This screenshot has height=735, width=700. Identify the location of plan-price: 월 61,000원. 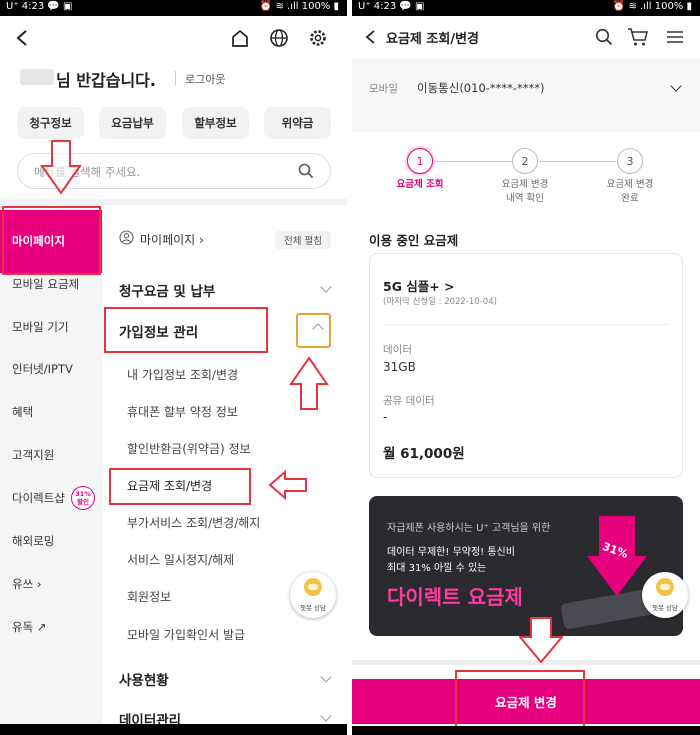
(424, 454).